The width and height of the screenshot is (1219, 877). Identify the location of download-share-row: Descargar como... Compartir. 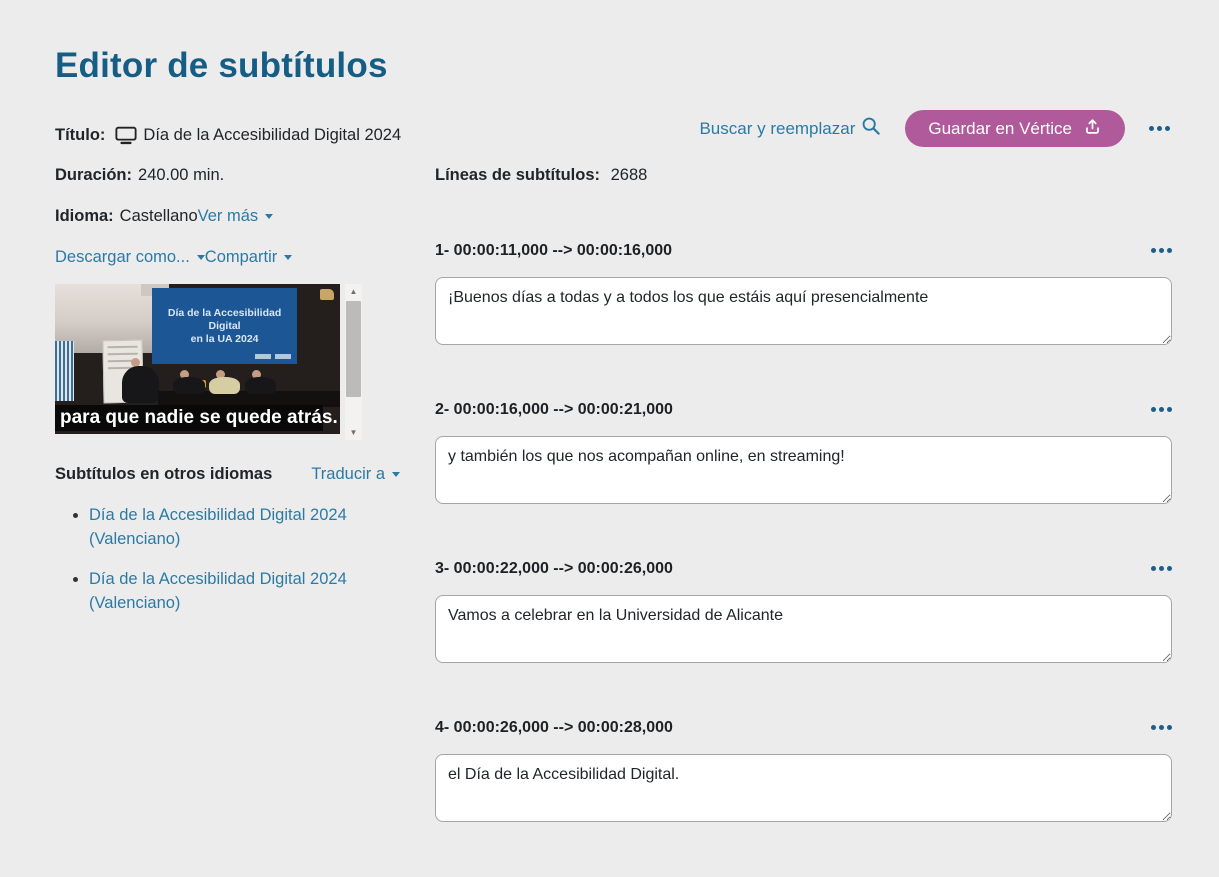
(230, 257).